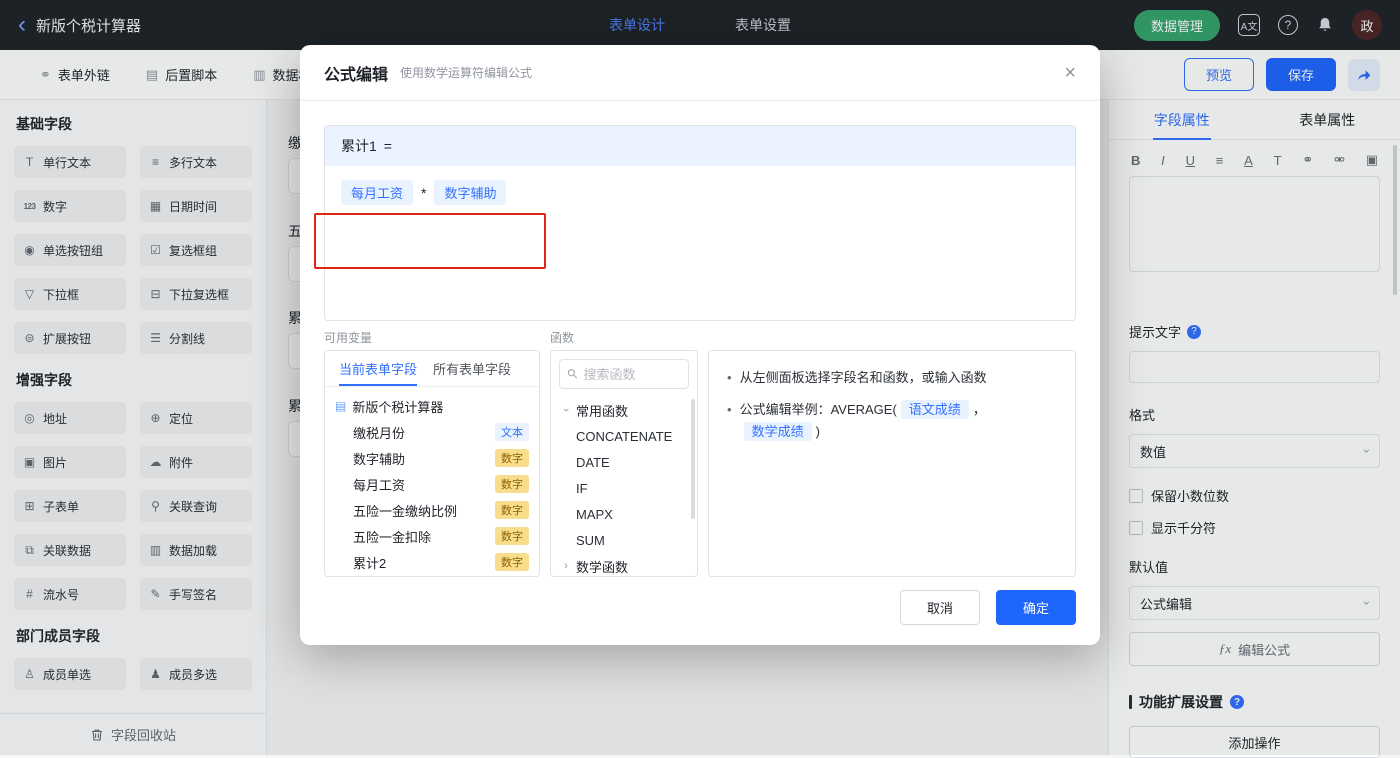 This screenshot has height=758, width=1400. Describe the element at coordinates (377, 192) in the screenshot. I see `formula-field-tag: 每月工资` at that location.